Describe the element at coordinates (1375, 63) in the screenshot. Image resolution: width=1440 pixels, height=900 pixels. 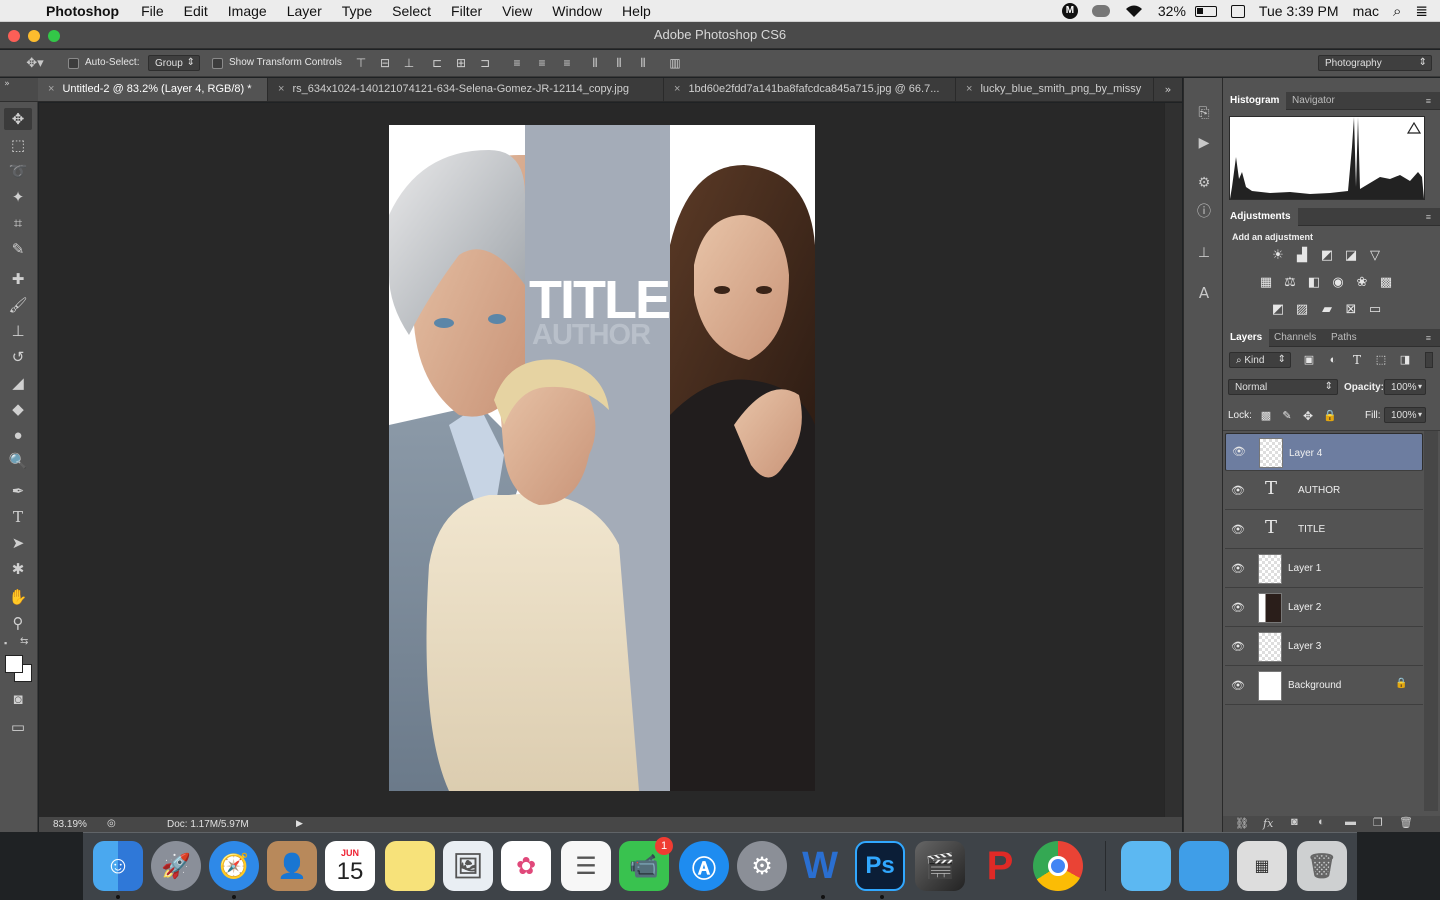
I see `workspace-dropdown: Photography ⇕` at that location.